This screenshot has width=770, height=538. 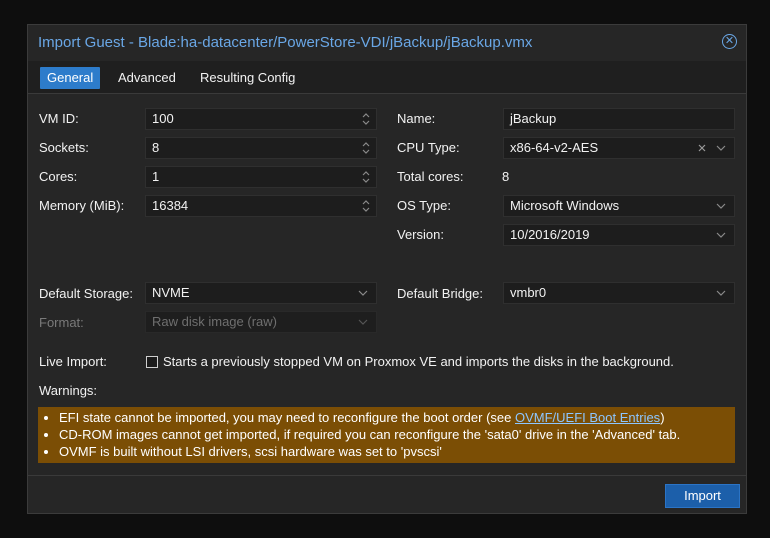 I want to click on vmid-value: 100, so click(x=163, y=118).